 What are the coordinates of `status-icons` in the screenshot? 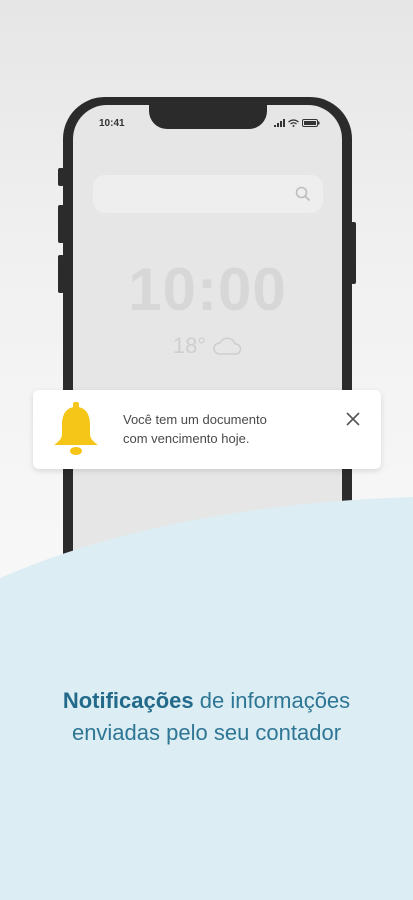 It's located at (297, 123).